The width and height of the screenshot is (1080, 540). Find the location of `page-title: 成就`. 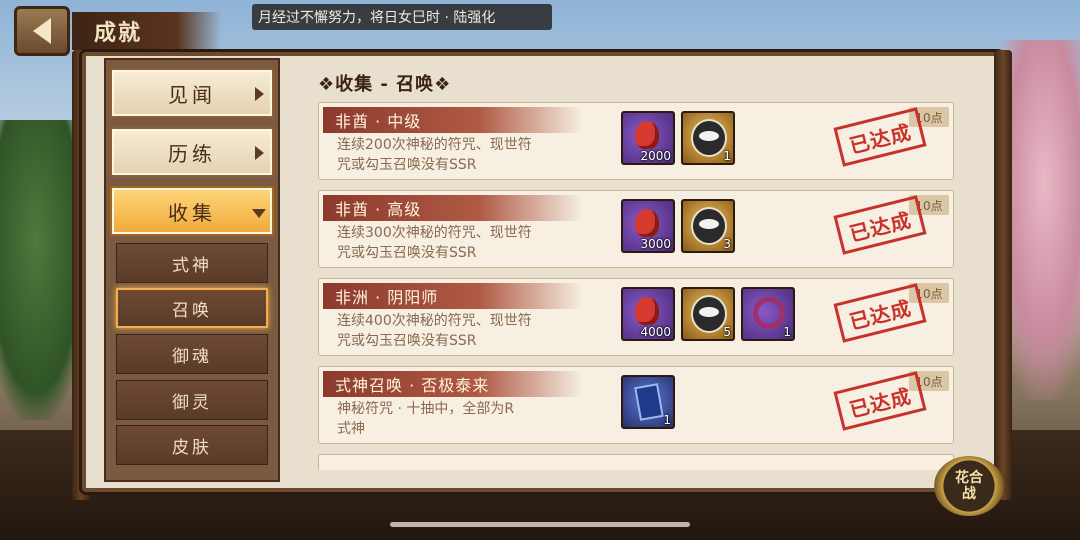

page-title: 成就 is located at coordinates (118, 33).